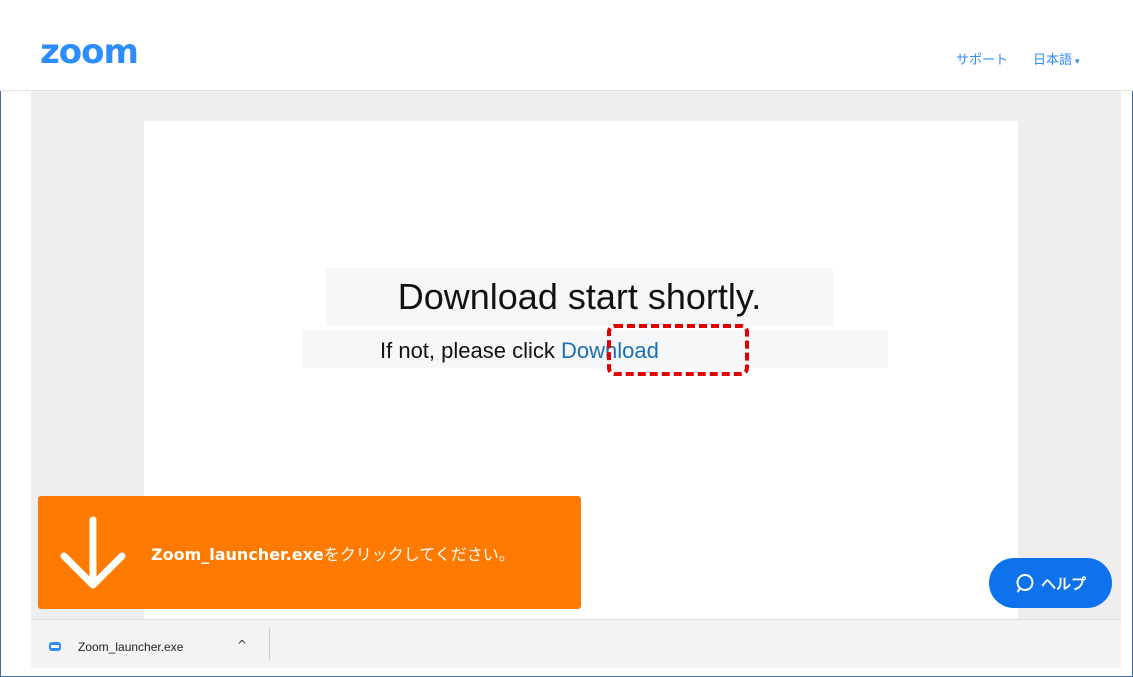  Describe the element at coordinates (1077, 62) in the screenshot. I see `caret-down-icon: ▾` at that location.